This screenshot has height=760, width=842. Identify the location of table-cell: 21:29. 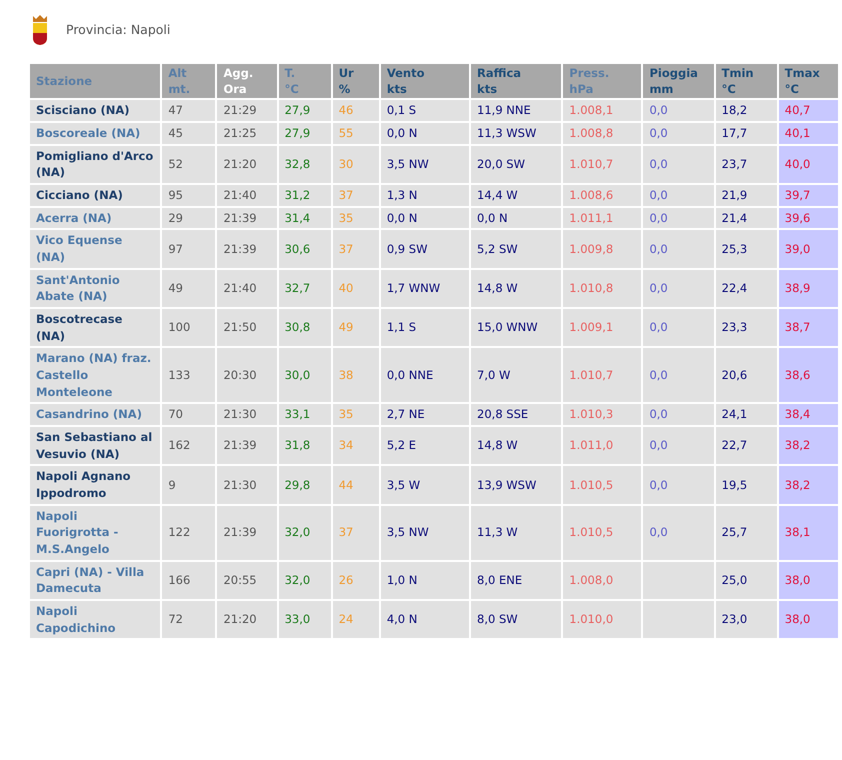
(247, 110).